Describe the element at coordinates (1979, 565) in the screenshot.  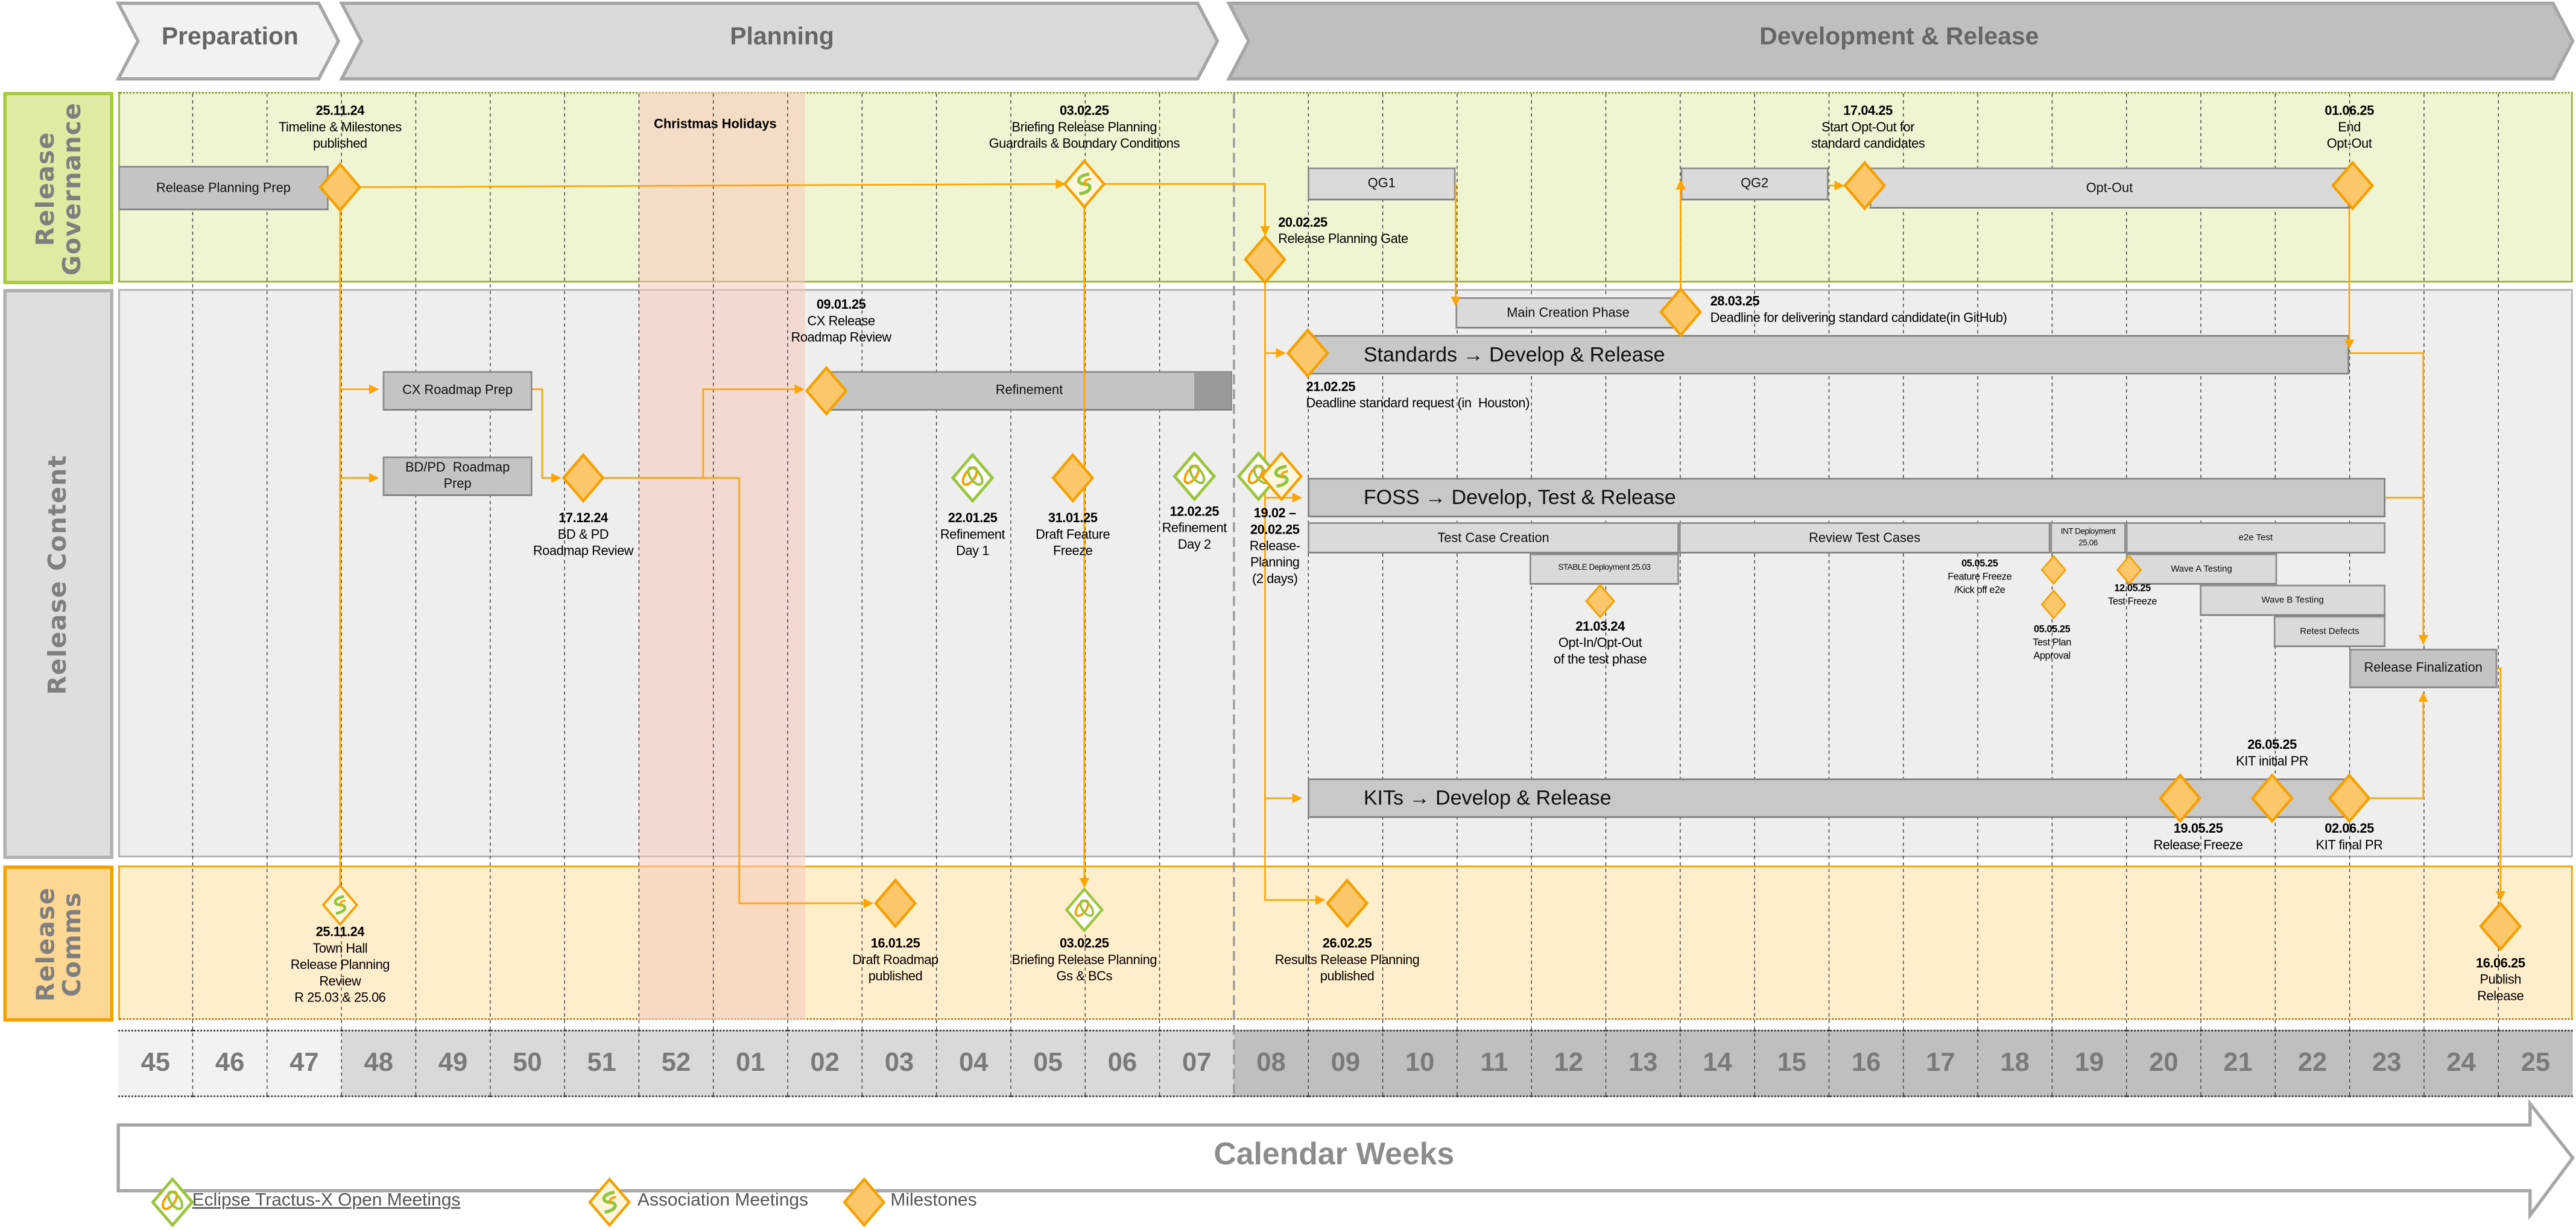
I see `marker-date: 05.05.25` at that location.